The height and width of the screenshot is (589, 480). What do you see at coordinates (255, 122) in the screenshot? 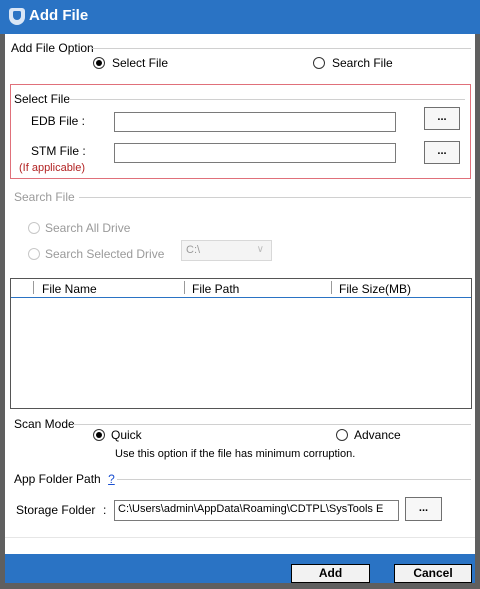
I see `edb-file-input` at bounding box center [255, 122].